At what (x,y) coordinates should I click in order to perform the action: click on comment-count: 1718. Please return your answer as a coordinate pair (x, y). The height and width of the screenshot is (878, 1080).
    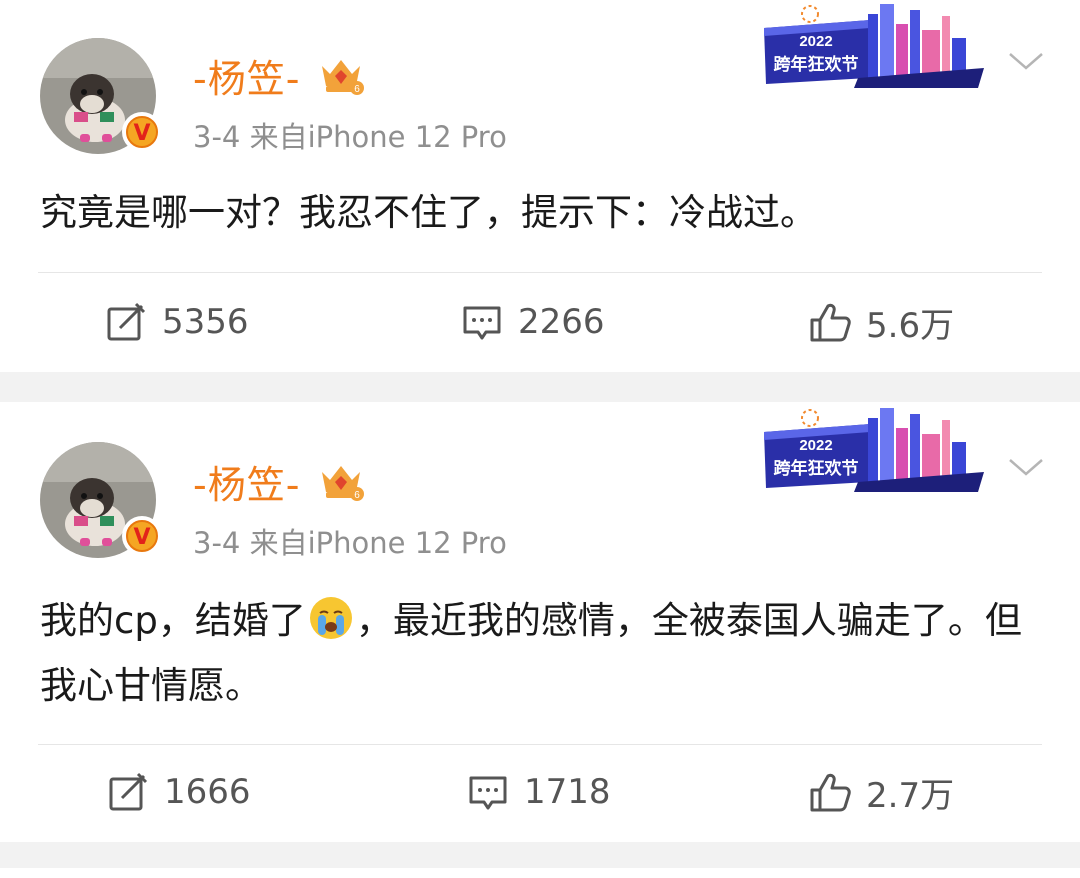
    Looking at the image, I should click on (567, 792).